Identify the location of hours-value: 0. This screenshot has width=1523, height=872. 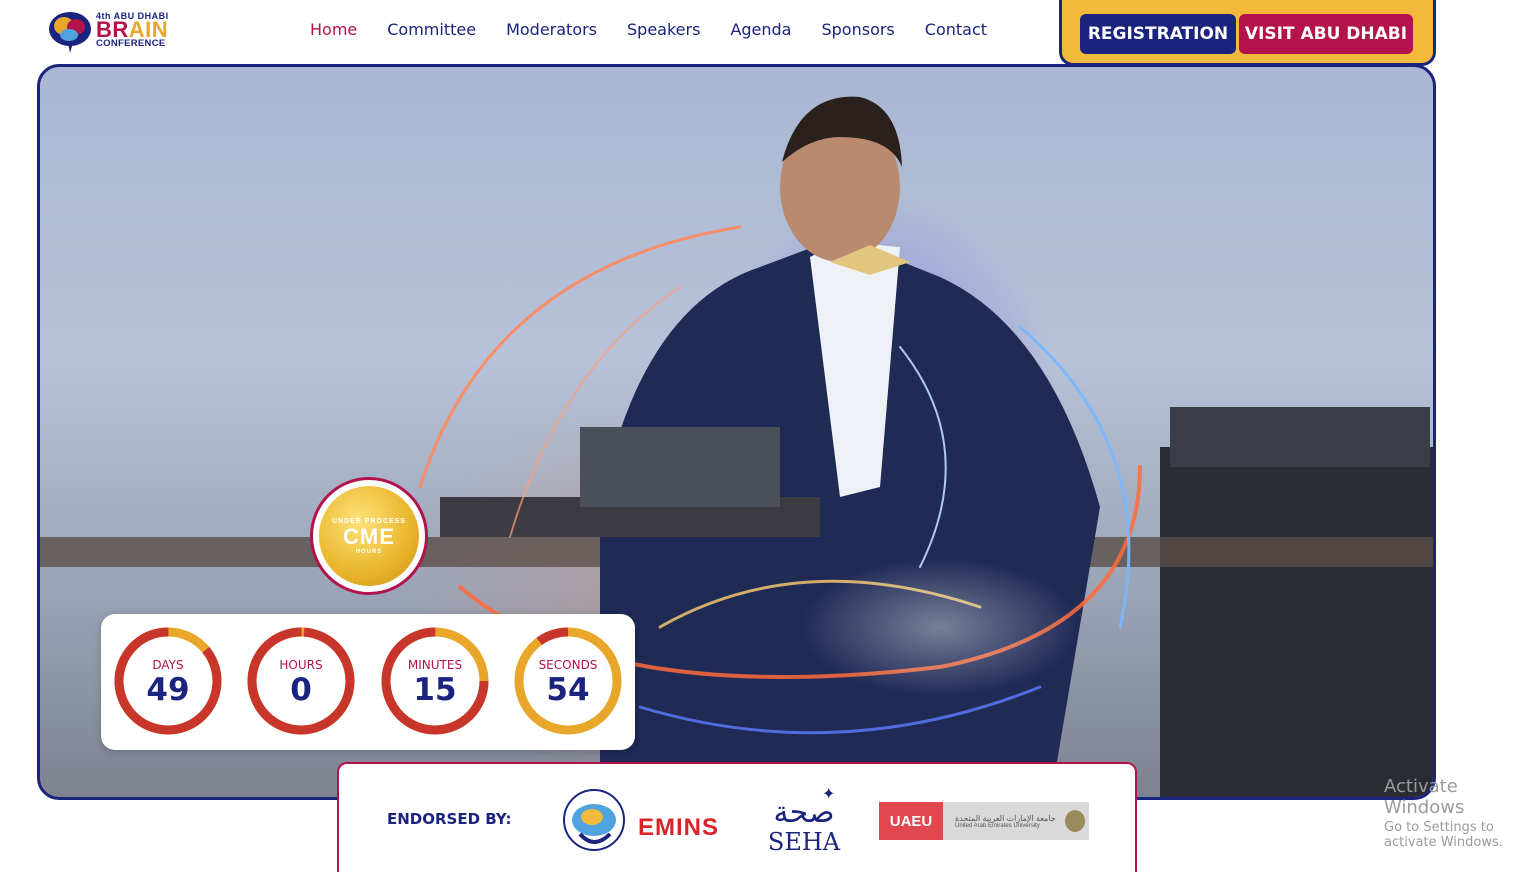
(301, 690).